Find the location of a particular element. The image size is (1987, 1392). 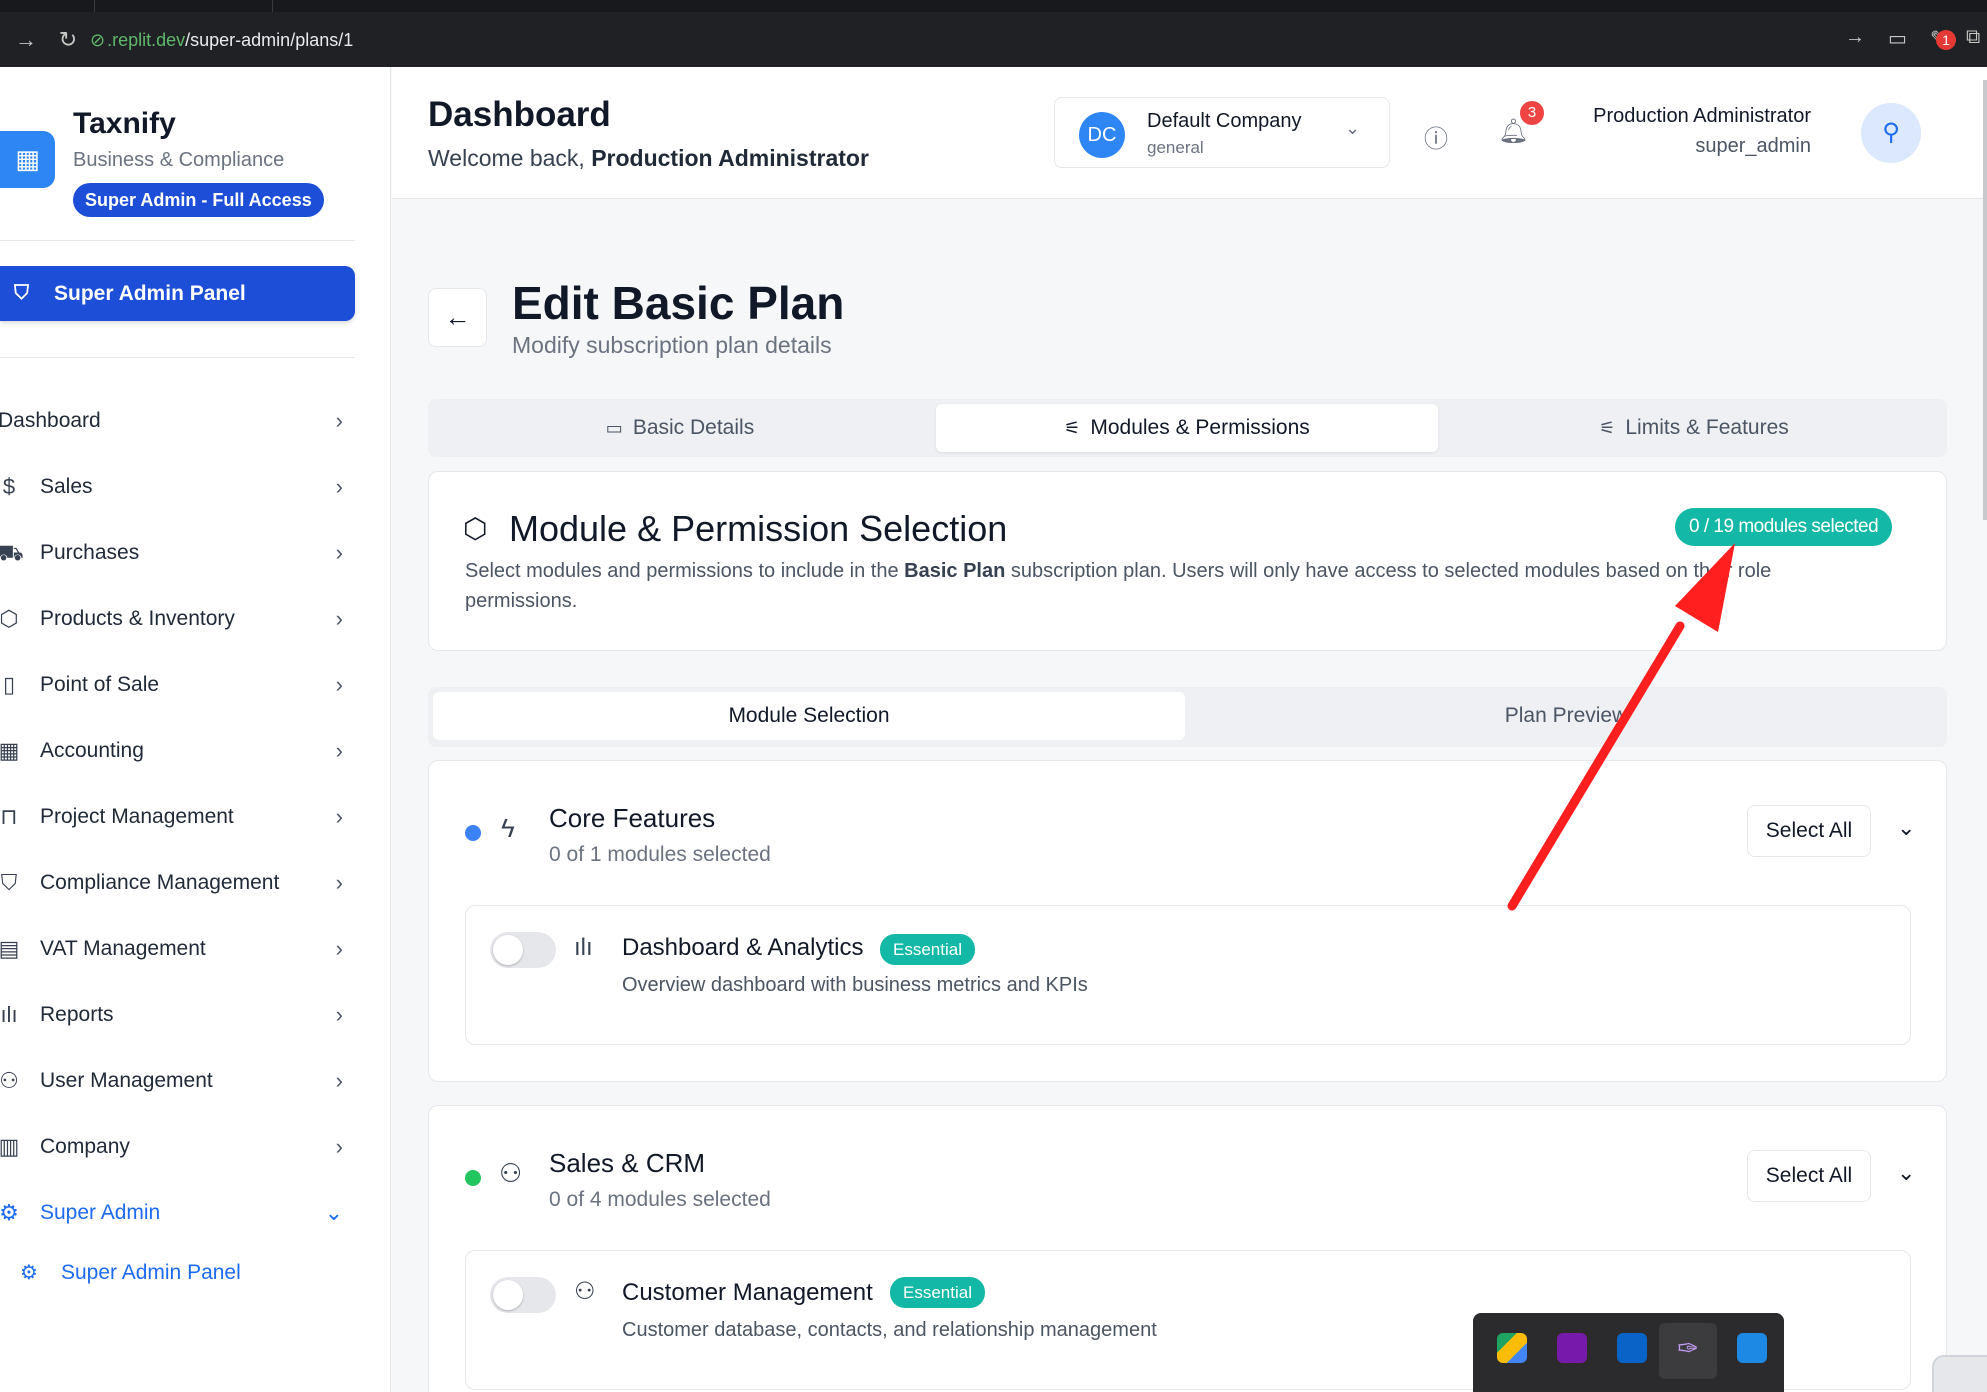

taskbar-popup: ✑ is located at coordinates (1628, 1352).